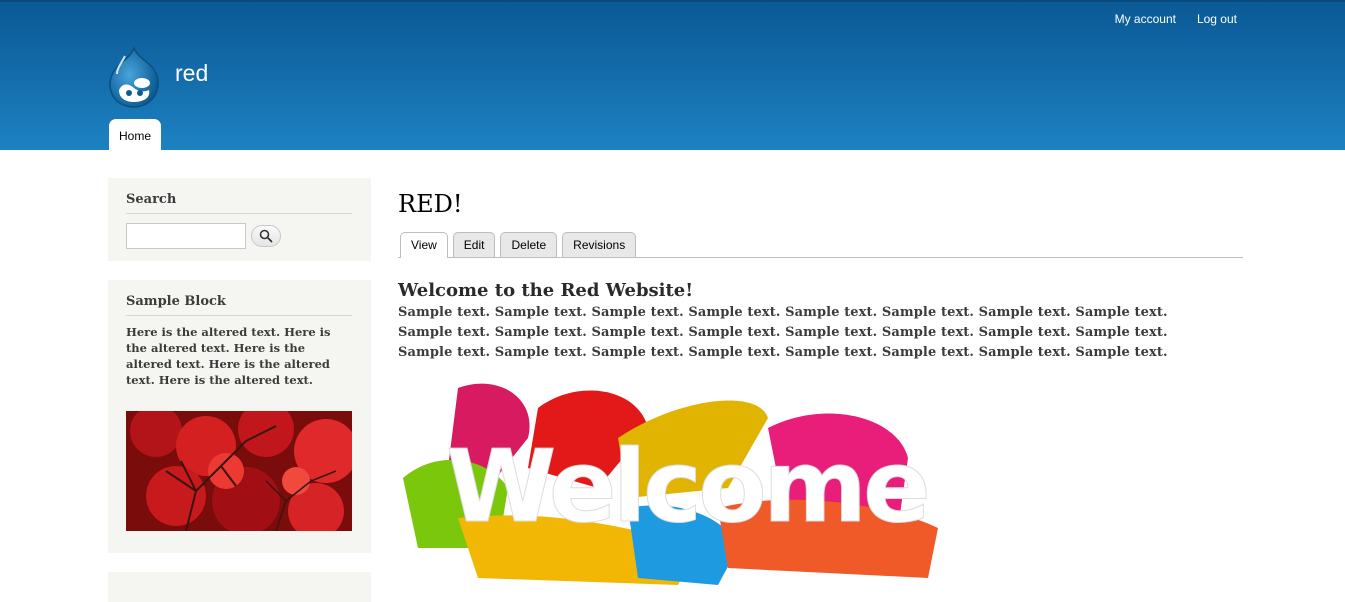 The image size is (1345, 602). Describe the element at coordinates (424, 245) in the screenshot. I see `tab-view: View` at that location.